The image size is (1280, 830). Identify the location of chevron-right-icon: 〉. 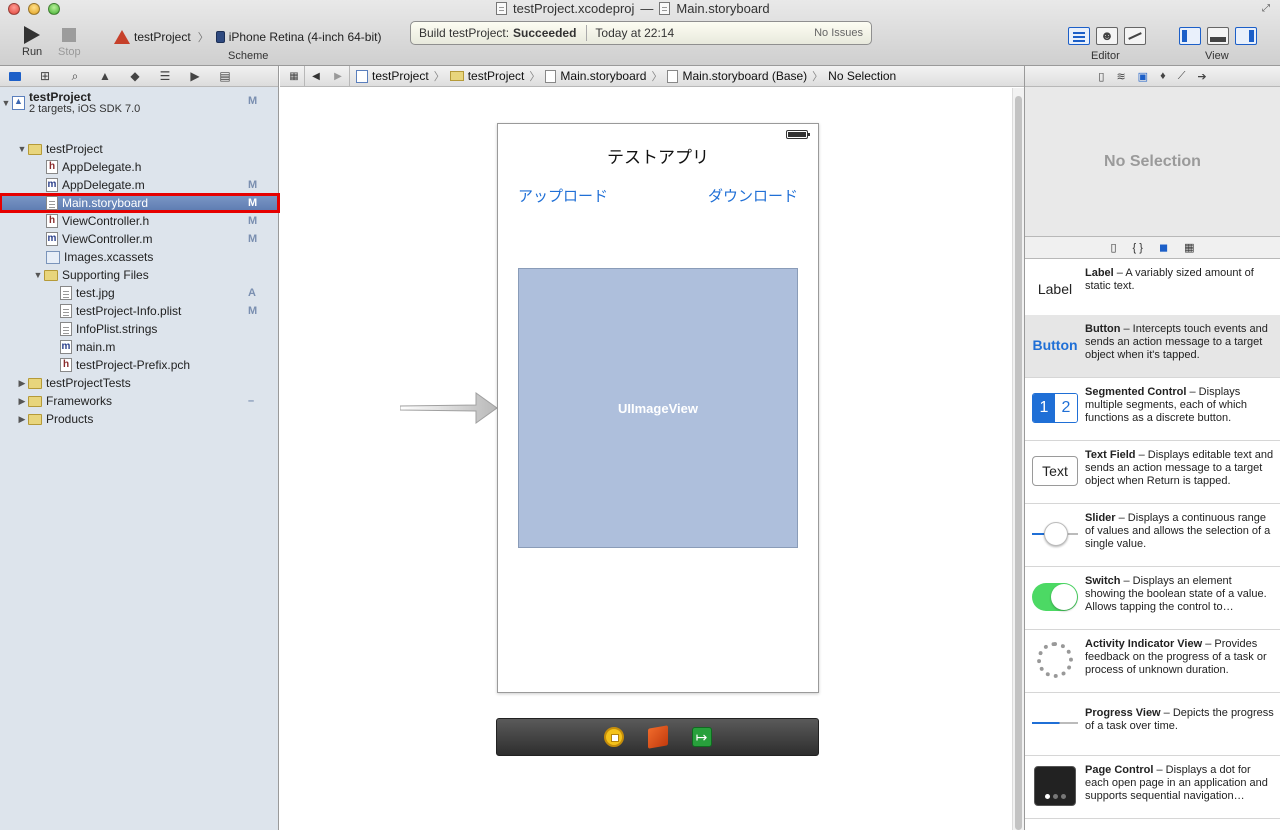
(818, 77).